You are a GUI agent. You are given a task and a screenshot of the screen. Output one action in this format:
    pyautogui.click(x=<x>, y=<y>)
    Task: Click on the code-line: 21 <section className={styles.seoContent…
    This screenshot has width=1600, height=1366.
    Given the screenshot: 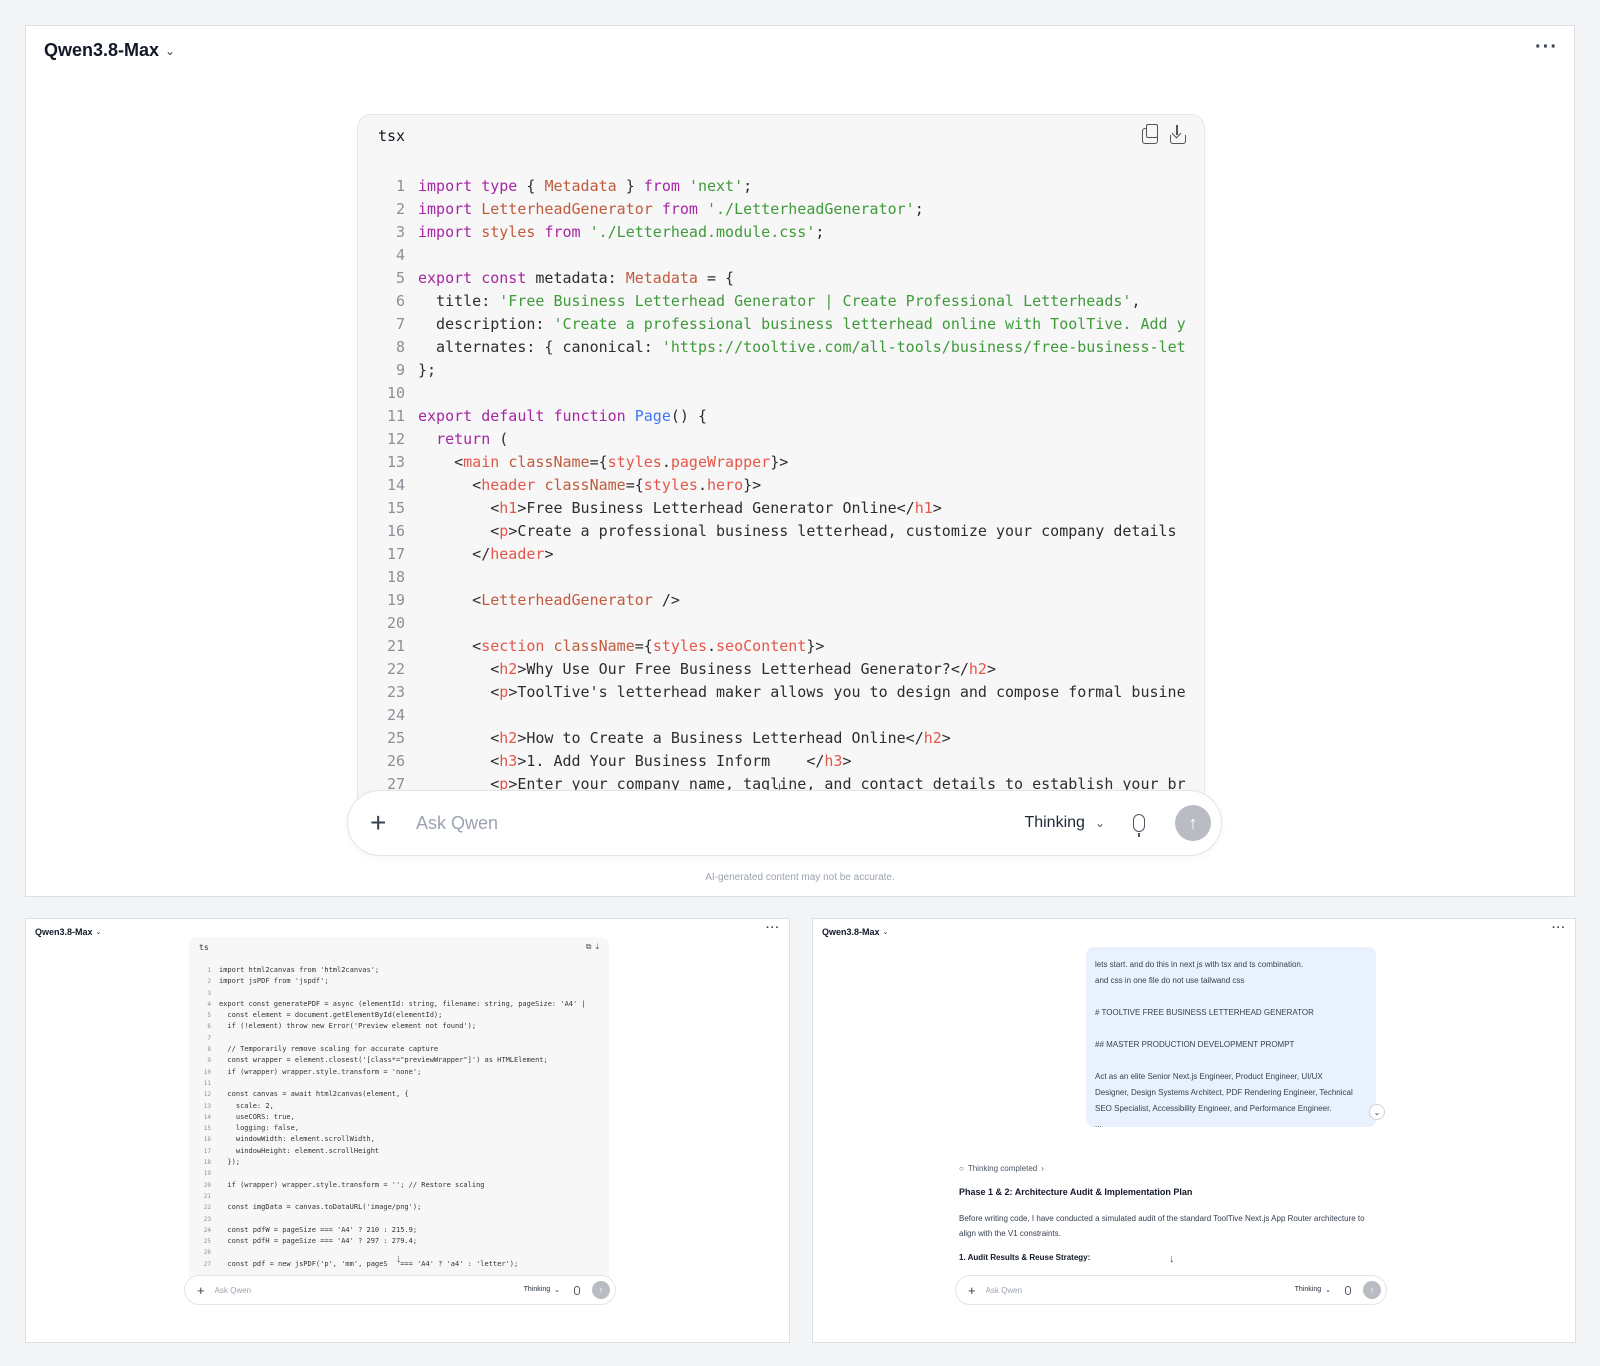 What is the action you would take?
    pyautogui.click(x=772, y=646)
    